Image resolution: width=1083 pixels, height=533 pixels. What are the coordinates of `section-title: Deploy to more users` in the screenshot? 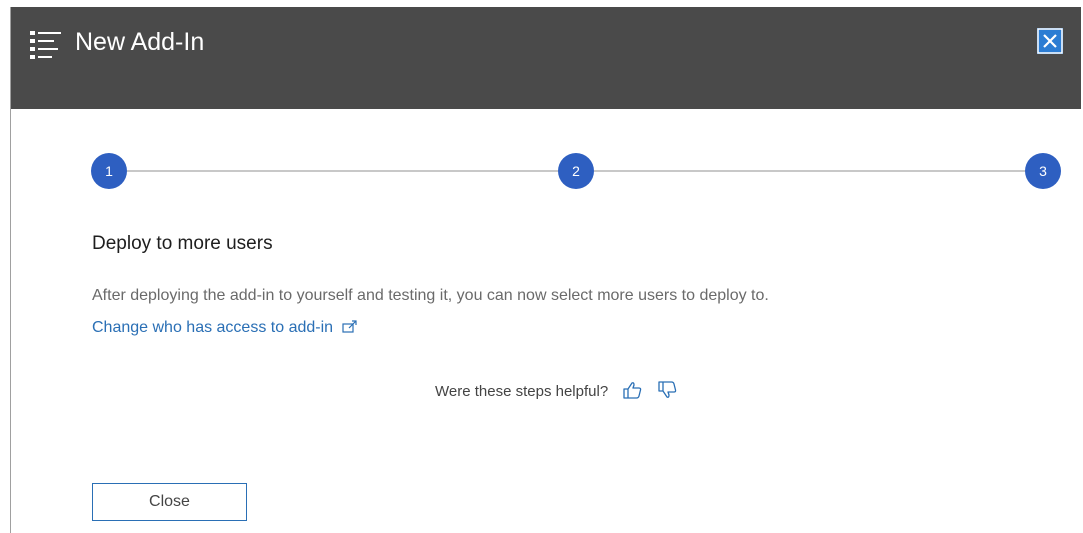 It's located at (182, 243).